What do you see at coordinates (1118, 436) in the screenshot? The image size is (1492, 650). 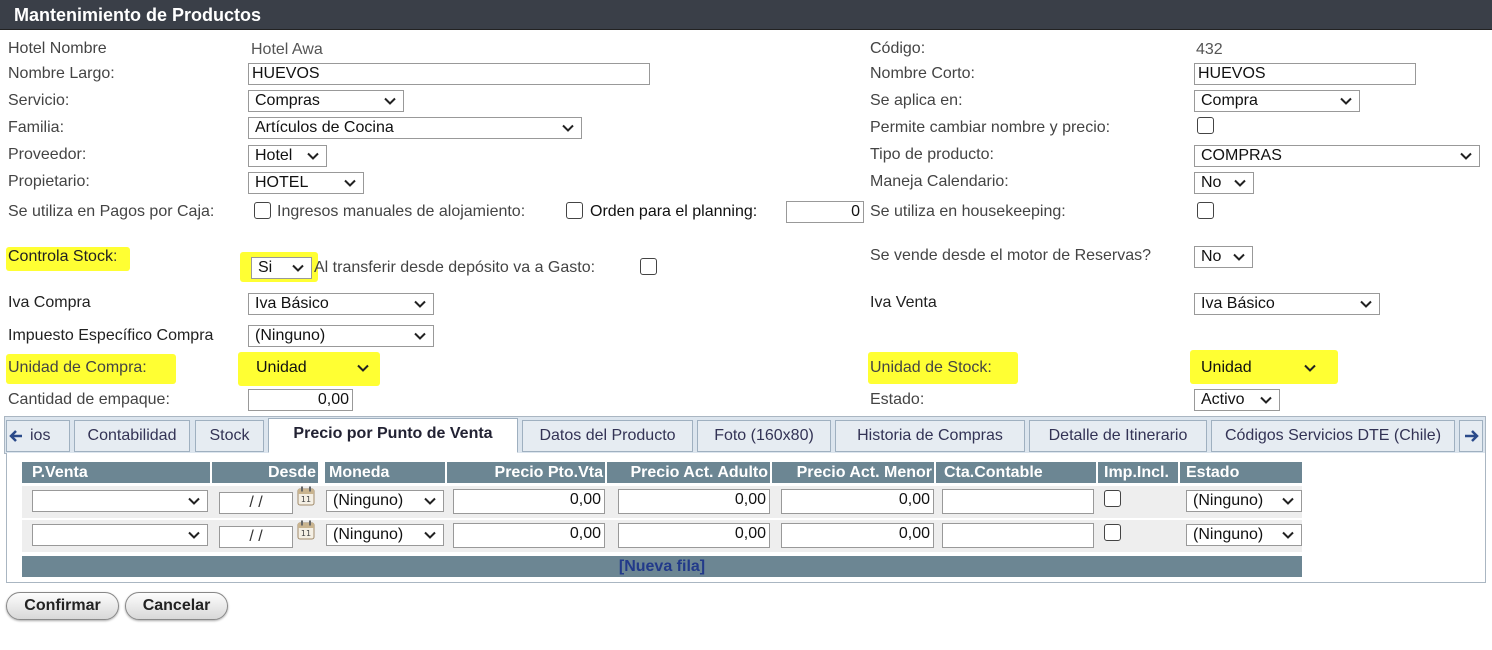 I see `tab-detalle-itinerario: Detalle de Itinerario` at bounding box center [1118, 436].